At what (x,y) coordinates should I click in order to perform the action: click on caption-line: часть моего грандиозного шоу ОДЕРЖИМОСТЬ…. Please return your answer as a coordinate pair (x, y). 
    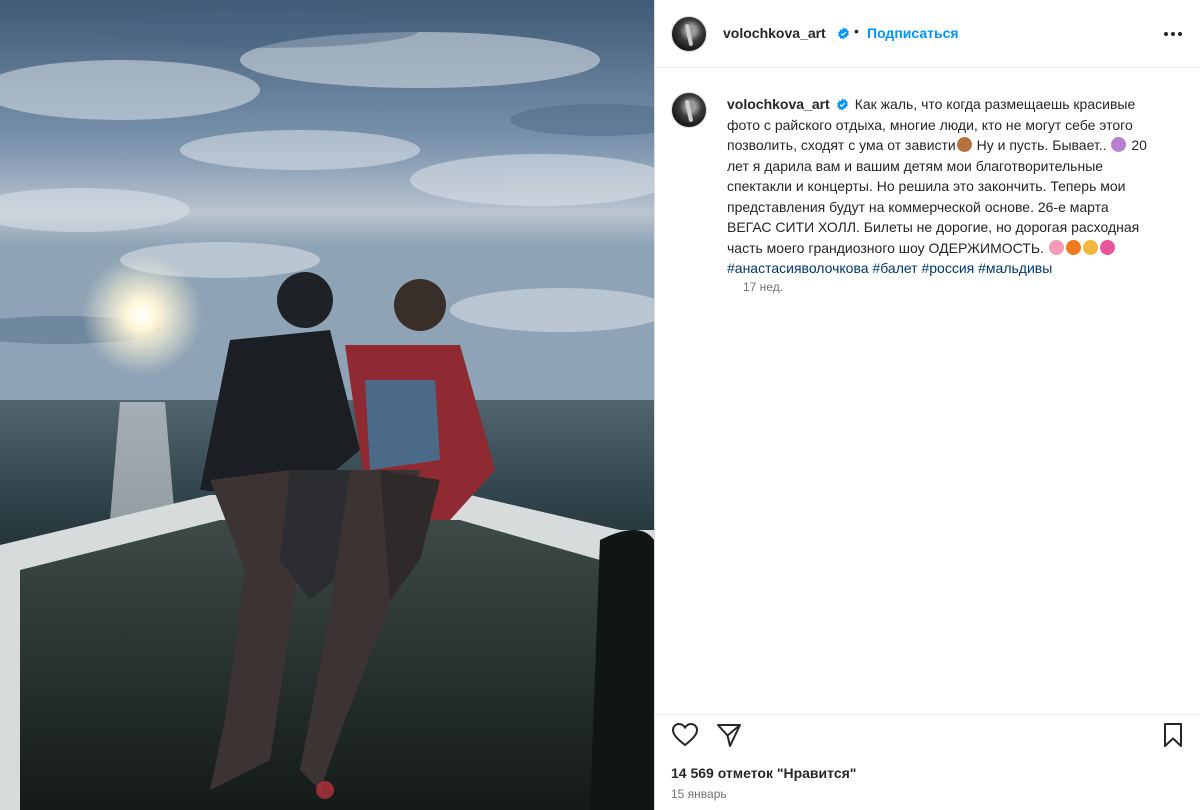
    Looking at the image, I should click on (955, 248).